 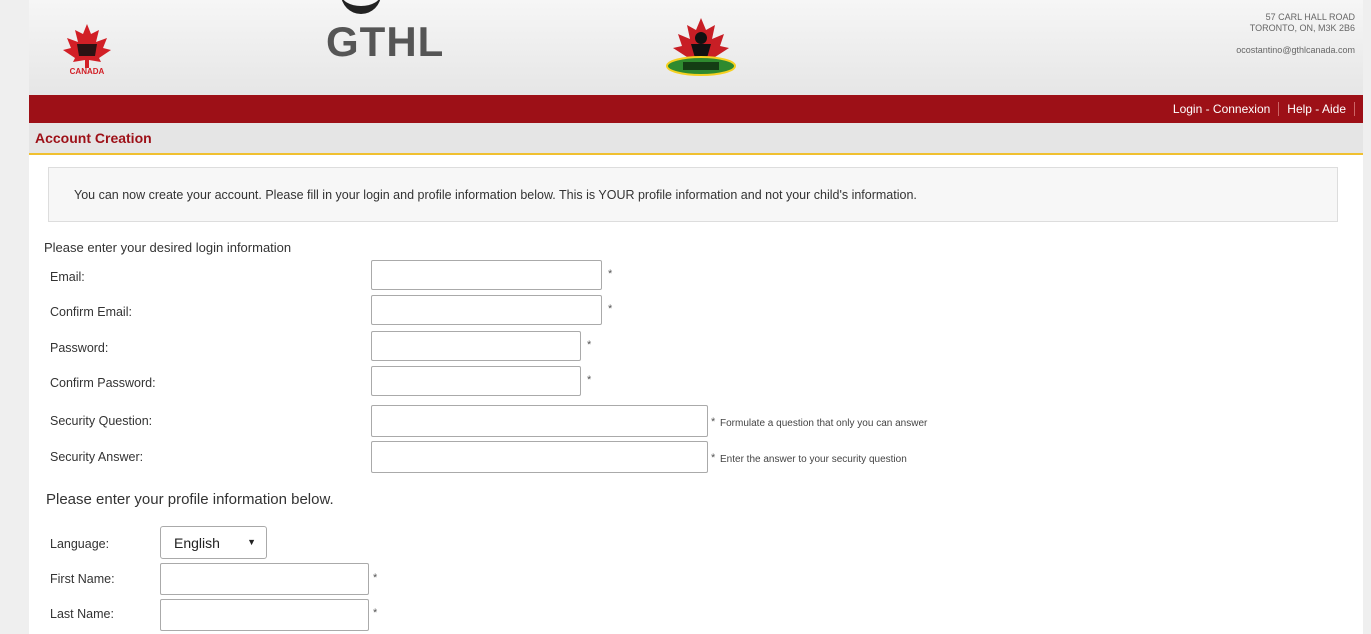 What do you see at coordinates (1310, 17) in the screenshot?
I see `address-line-1: 57 CARL HALL ROAD` at bounding box center [1310, 17].